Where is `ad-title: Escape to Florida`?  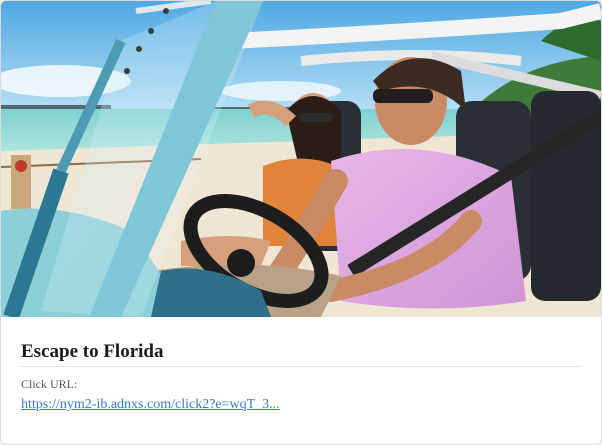
ad-title: Escape to Florida is located at coordinates (301, 354).